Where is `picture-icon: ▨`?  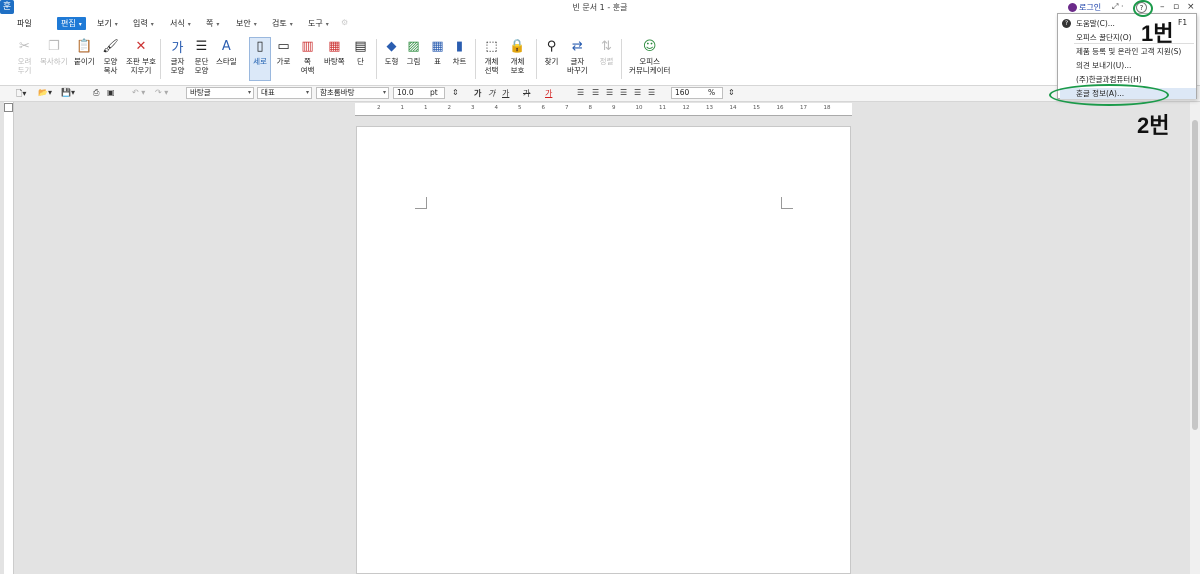 picture-icon: ▨ is located at coordinates (413, 46).